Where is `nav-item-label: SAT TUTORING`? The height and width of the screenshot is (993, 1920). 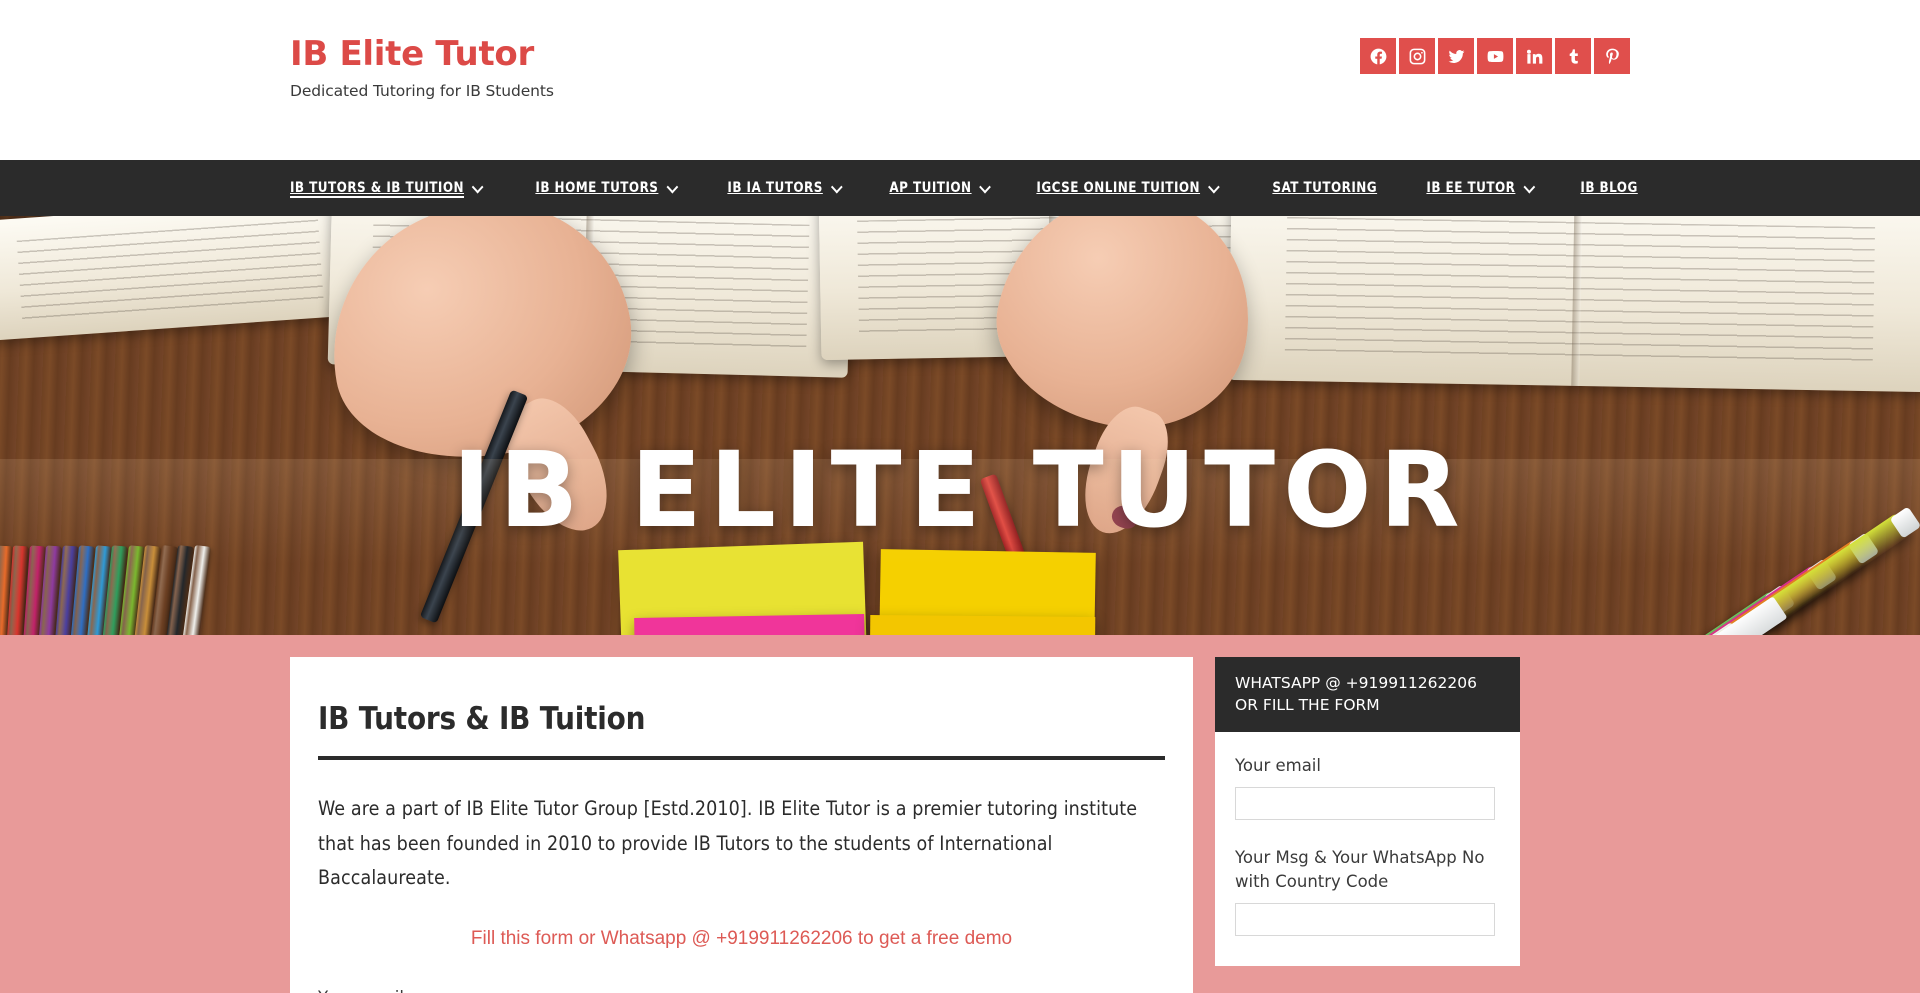 nav-item-label: SAT TUTORING is located at coordinates (1324, 188).